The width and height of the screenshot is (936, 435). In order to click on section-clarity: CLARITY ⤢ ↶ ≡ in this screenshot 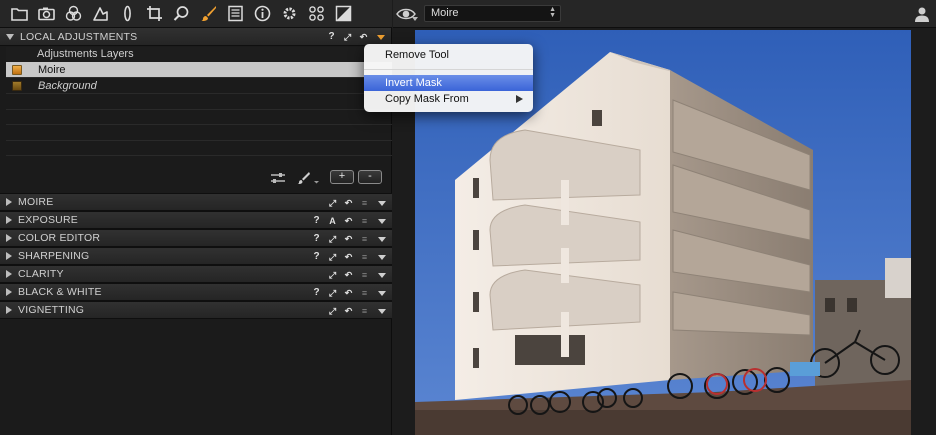, I will do `click(196, 274)`.